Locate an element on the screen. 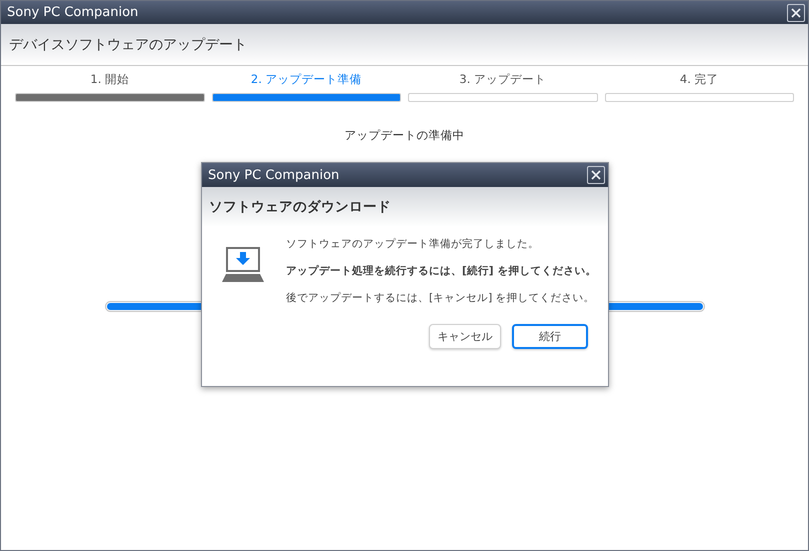 This screenshot has width=809, height=551. dialog-title: Sony PC Companion is located at coordinates (274, 175).